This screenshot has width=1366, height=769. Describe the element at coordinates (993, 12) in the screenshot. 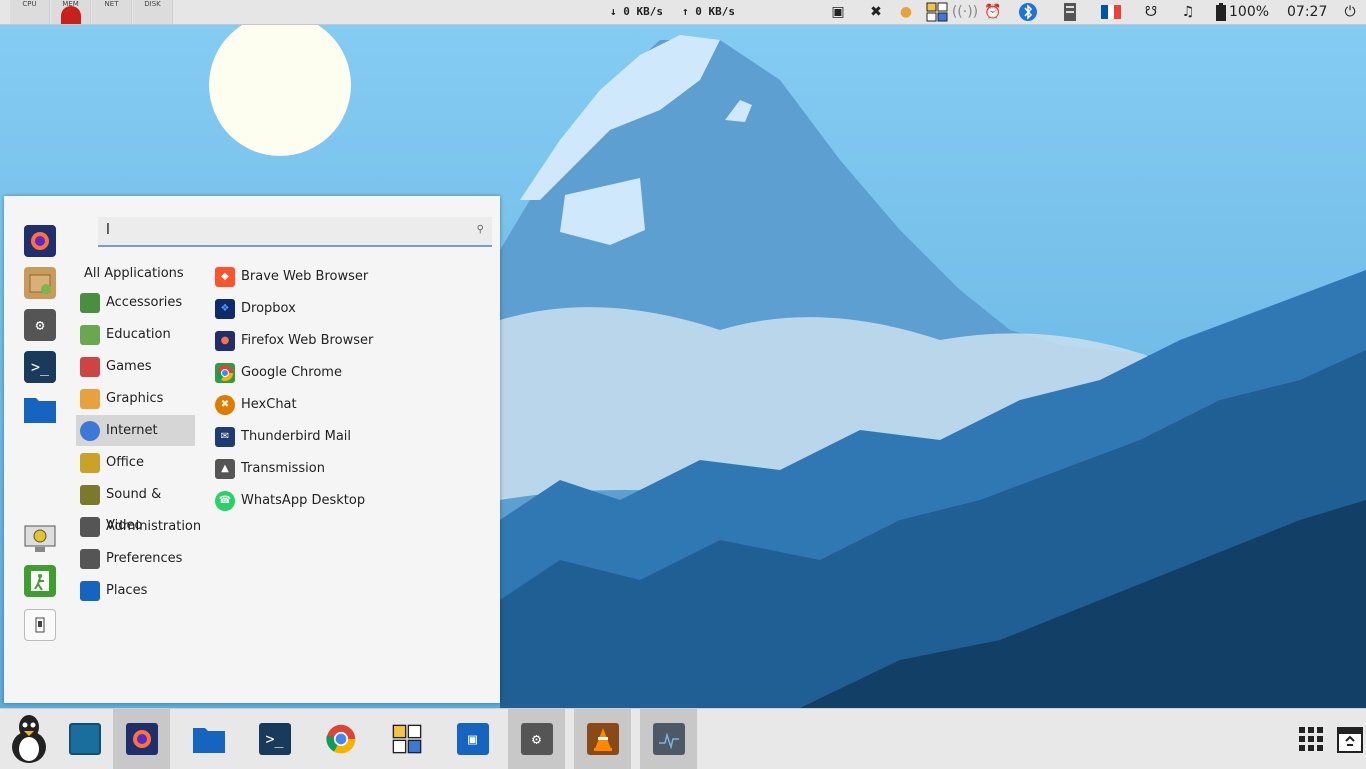

I see `alarm-clock-icon: ⏰` at that location.